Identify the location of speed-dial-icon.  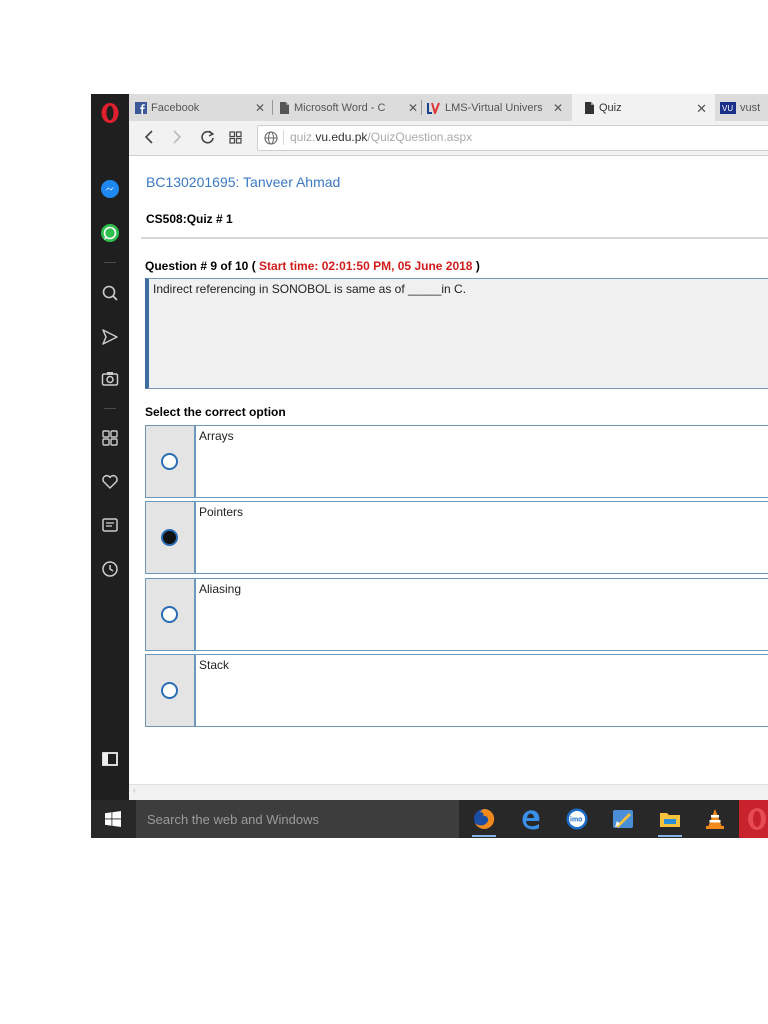
(110, 438).